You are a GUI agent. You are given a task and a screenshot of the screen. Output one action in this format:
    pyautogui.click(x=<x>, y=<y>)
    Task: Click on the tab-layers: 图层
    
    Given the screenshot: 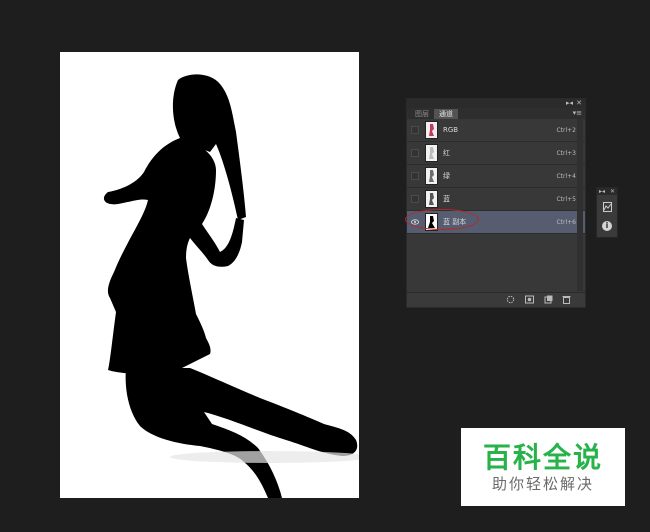 What is the action you would take?
    pyautogui.click(x=422, y=114)
    